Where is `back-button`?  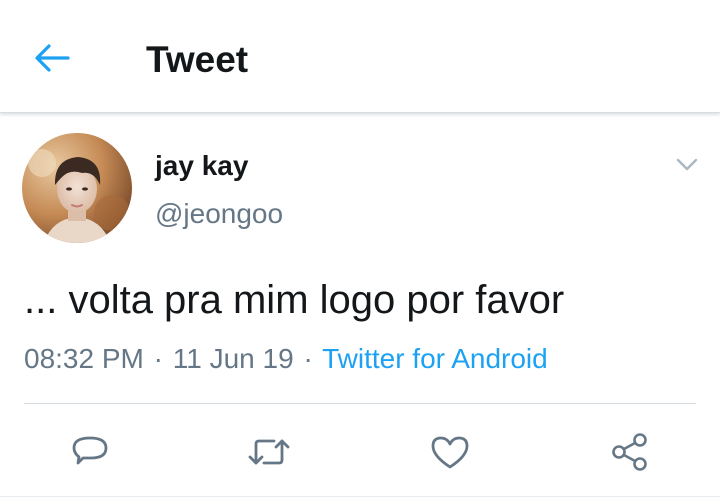 back-button is located at coordinates (52, 58).